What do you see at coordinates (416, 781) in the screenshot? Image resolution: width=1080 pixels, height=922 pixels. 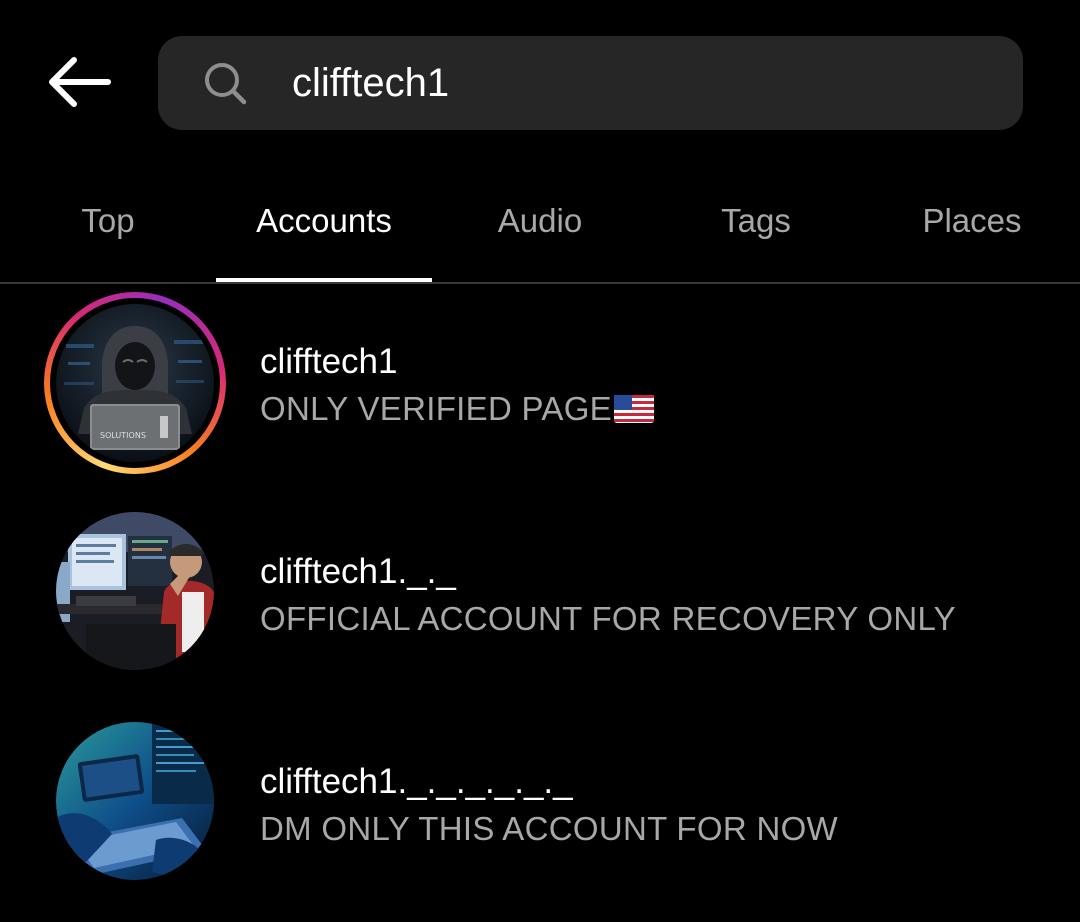 I see `account-username: clifftech1._._._._._._` at bounding box center [416, 781].